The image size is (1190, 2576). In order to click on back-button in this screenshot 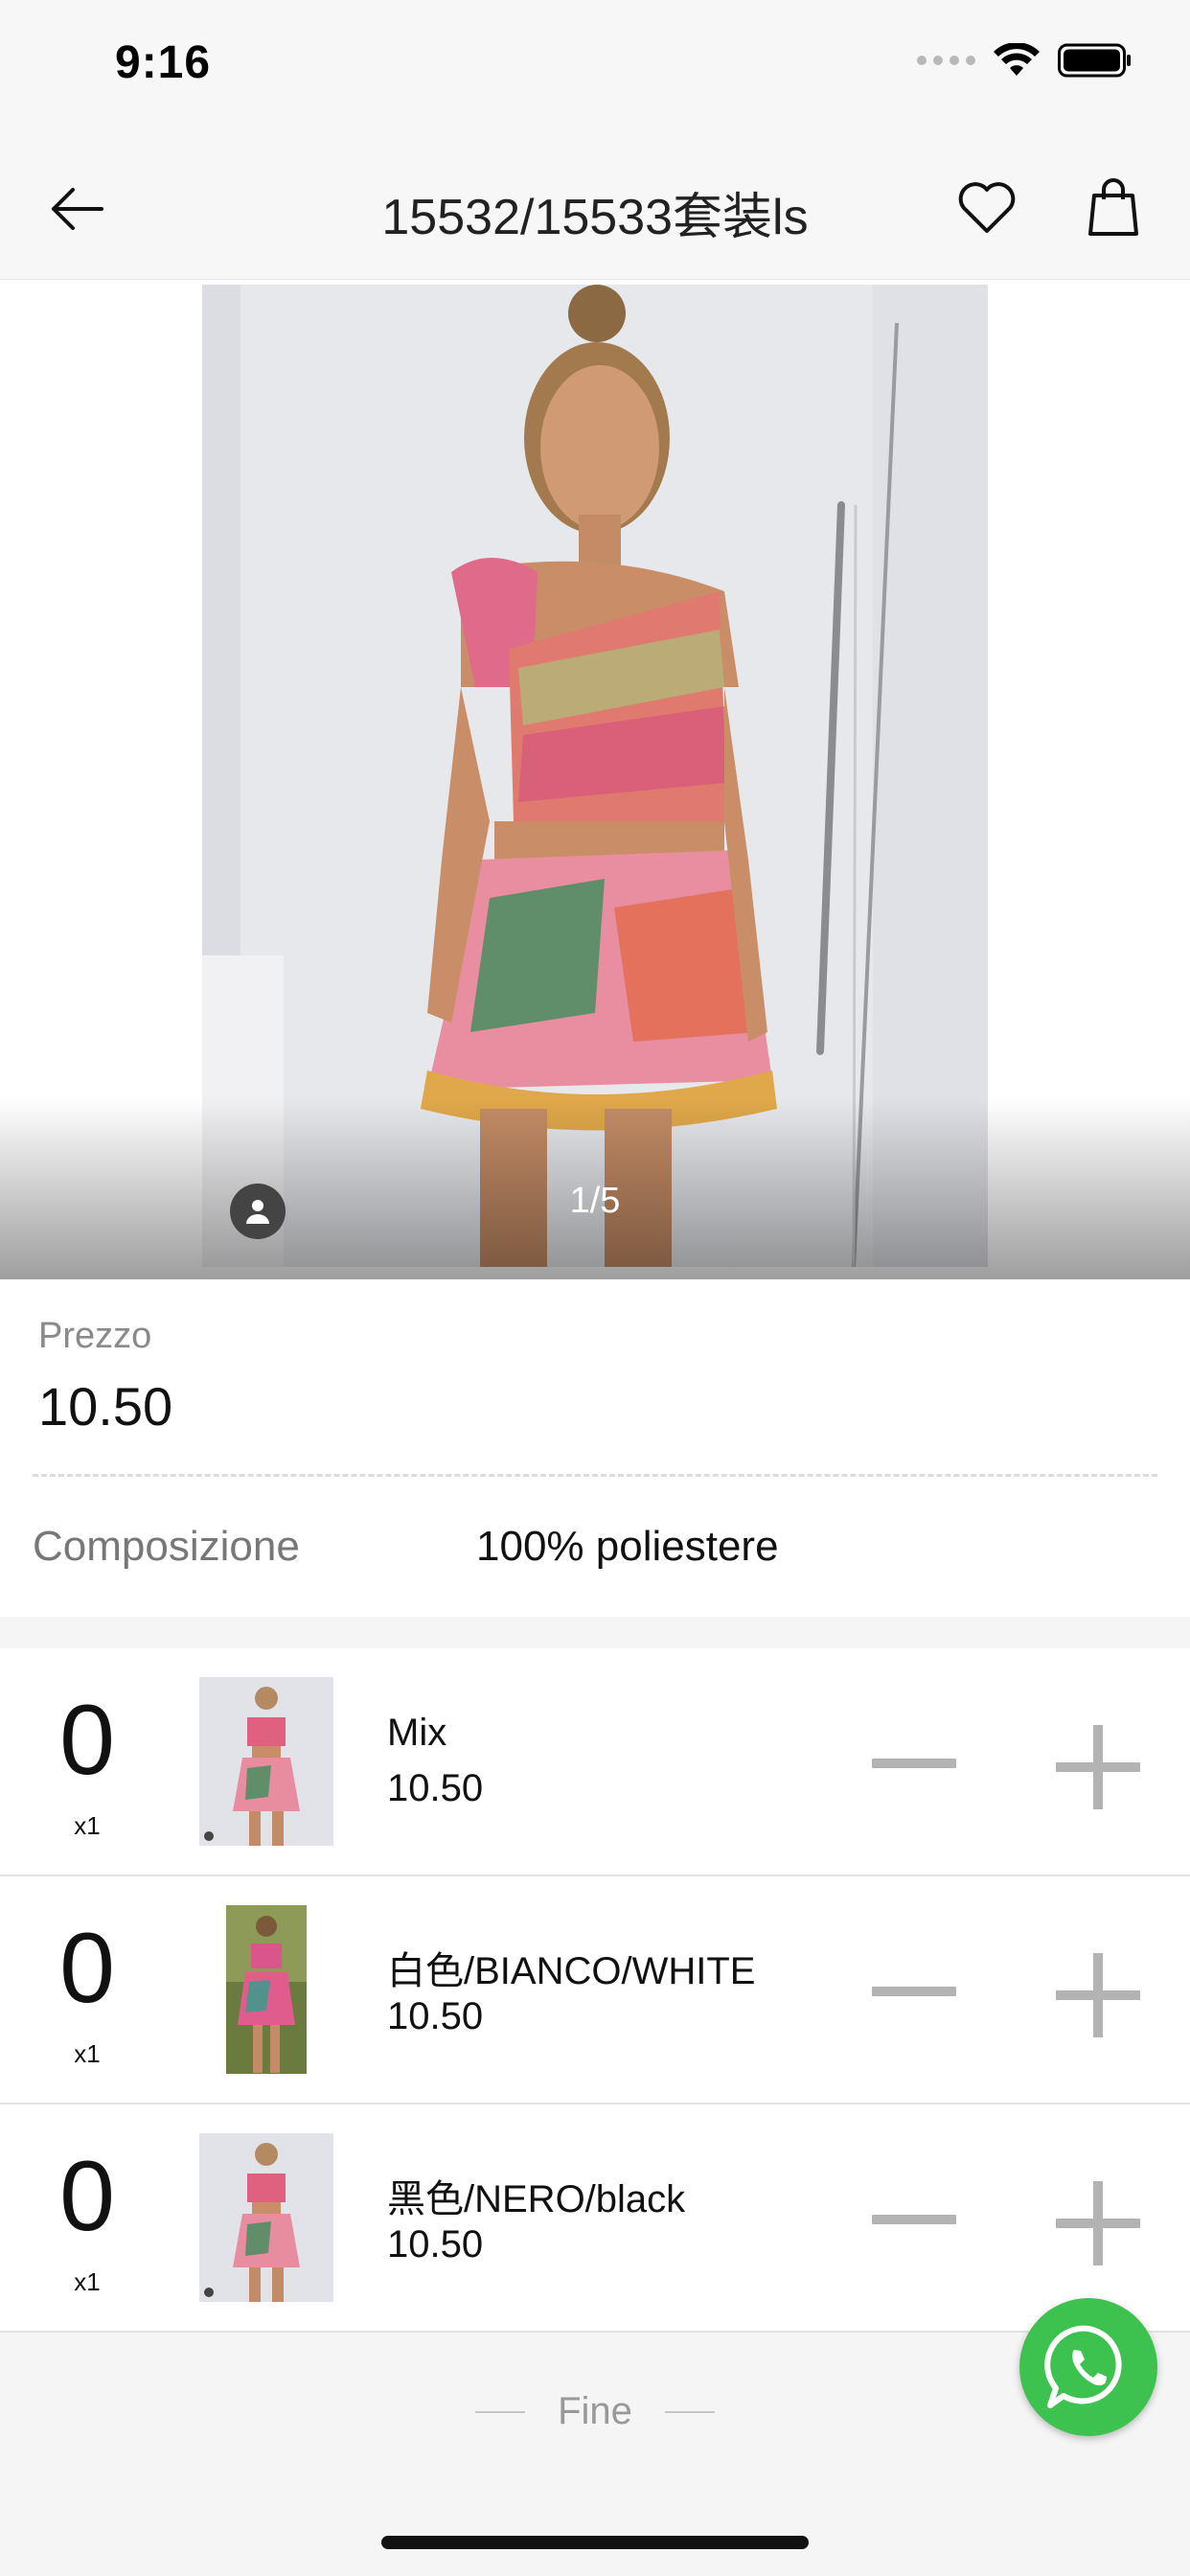, I will do `click(76, 209)`.